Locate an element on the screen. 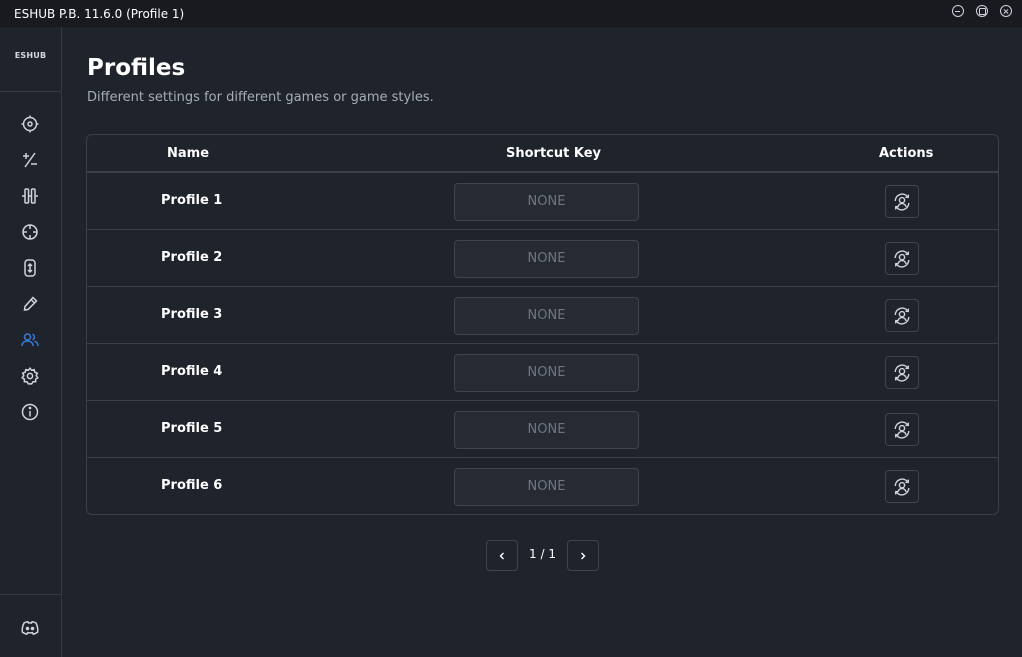 Image resolution: width=1022 pixels, height=657 pixels. table-row: Profile 2 NONE is located at coordinates (542, 258).